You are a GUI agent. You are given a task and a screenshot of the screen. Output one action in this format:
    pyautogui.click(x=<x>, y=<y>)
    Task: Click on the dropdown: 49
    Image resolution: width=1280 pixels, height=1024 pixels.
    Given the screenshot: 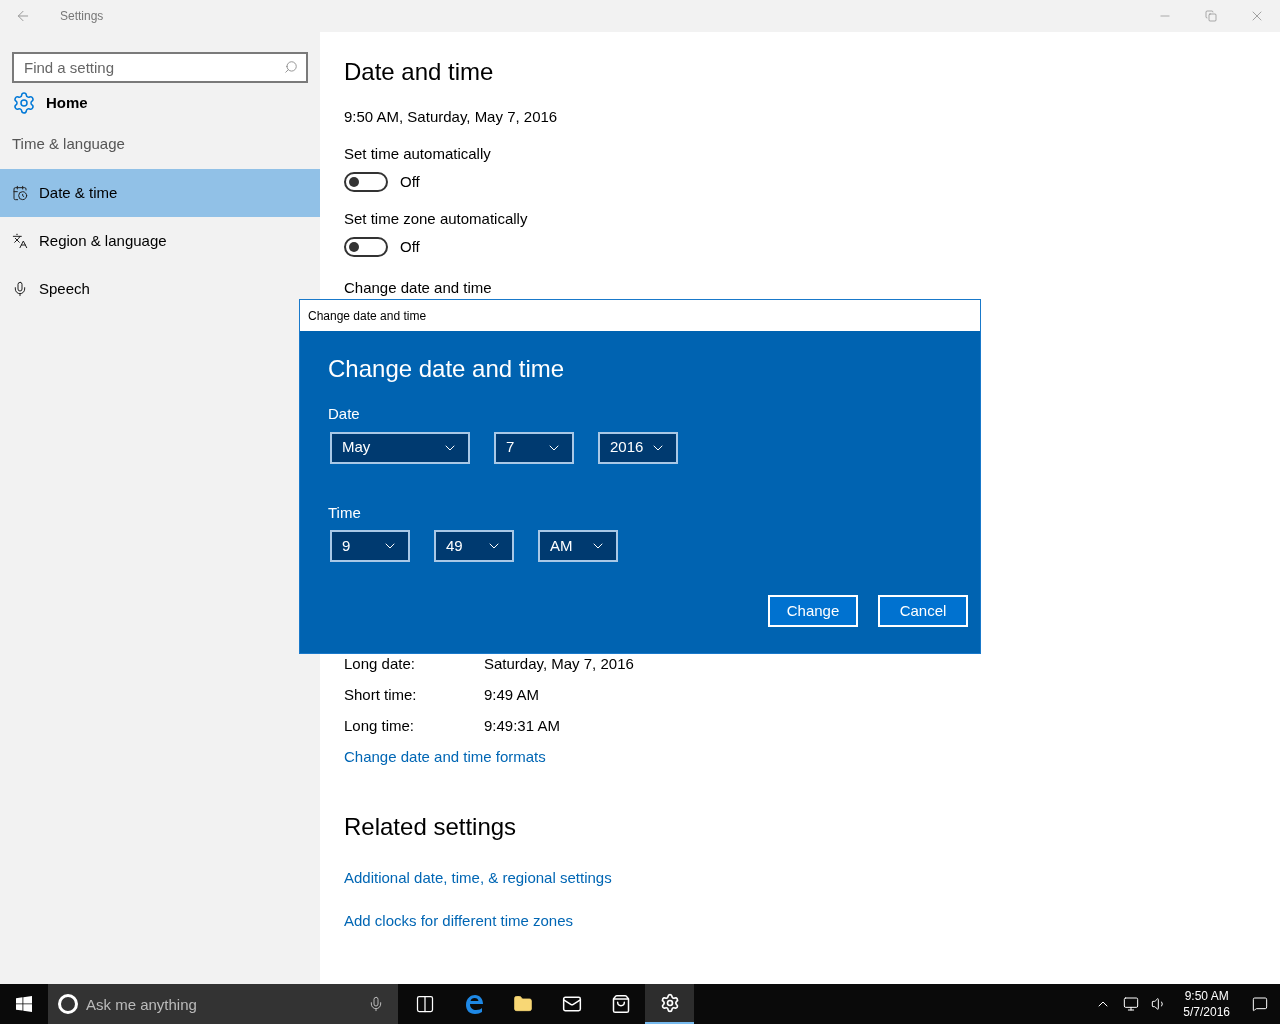 What is the action you would take?
    pyautogui.click(x=474, y=546)
    